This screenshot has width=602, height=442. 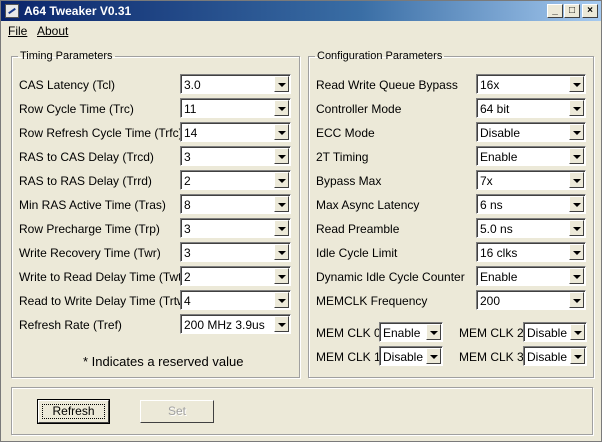 I want to click on timing-parameters-legend: Timing Parameters, so click(x=66, y=56).